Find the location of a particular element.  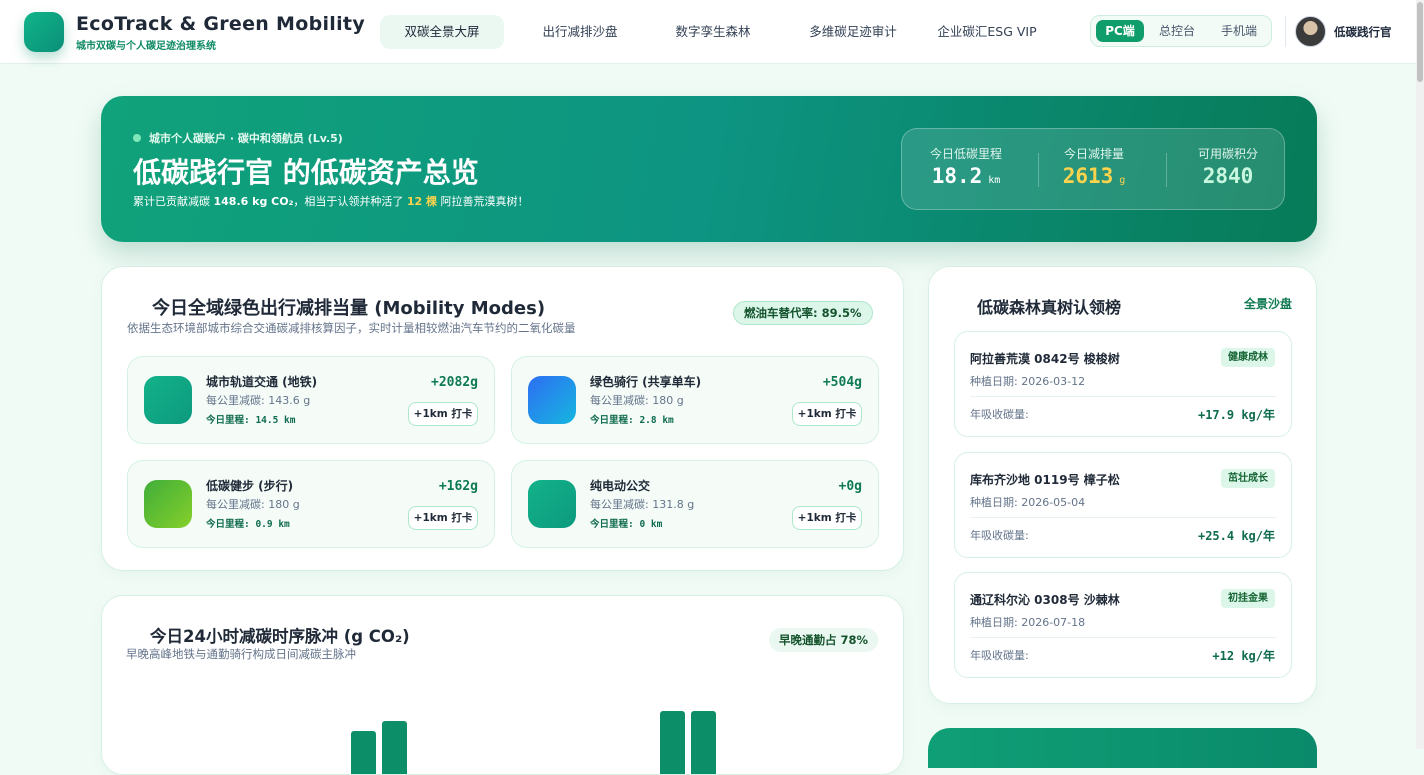

mode-name: 城市轨道交通 (地铁) is located at coordinates (262, 382).